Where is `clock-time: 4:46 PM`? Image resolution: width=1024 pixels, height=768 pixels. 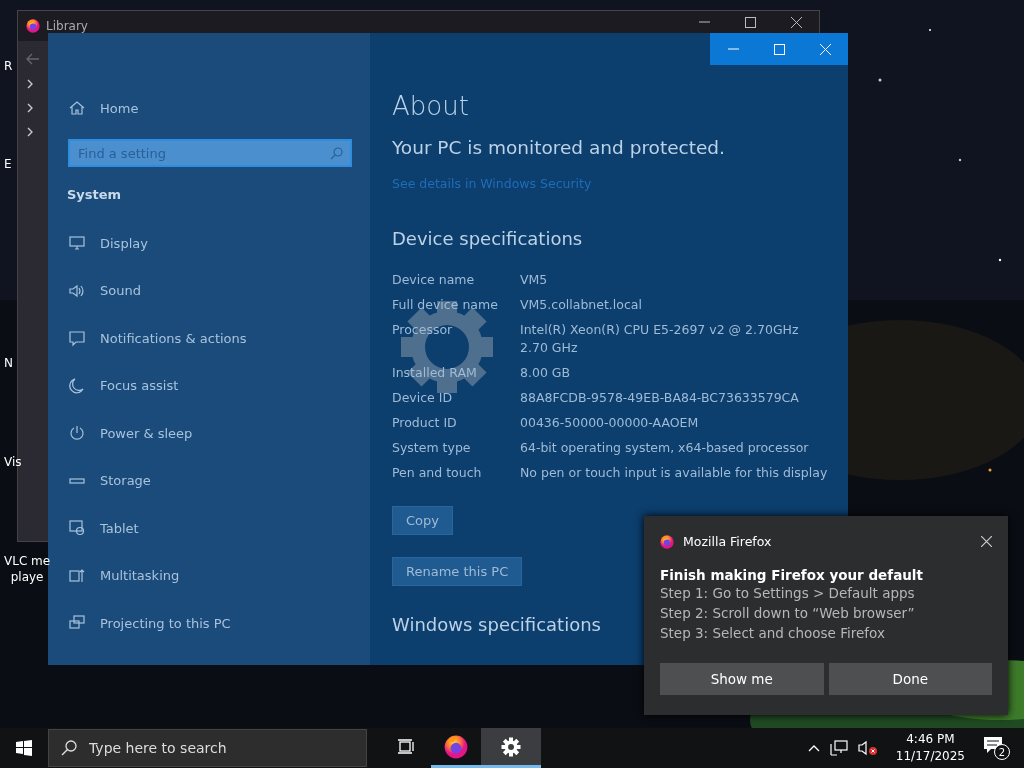 clock-time: 4:46 PM is located at coordinates (930, 739).